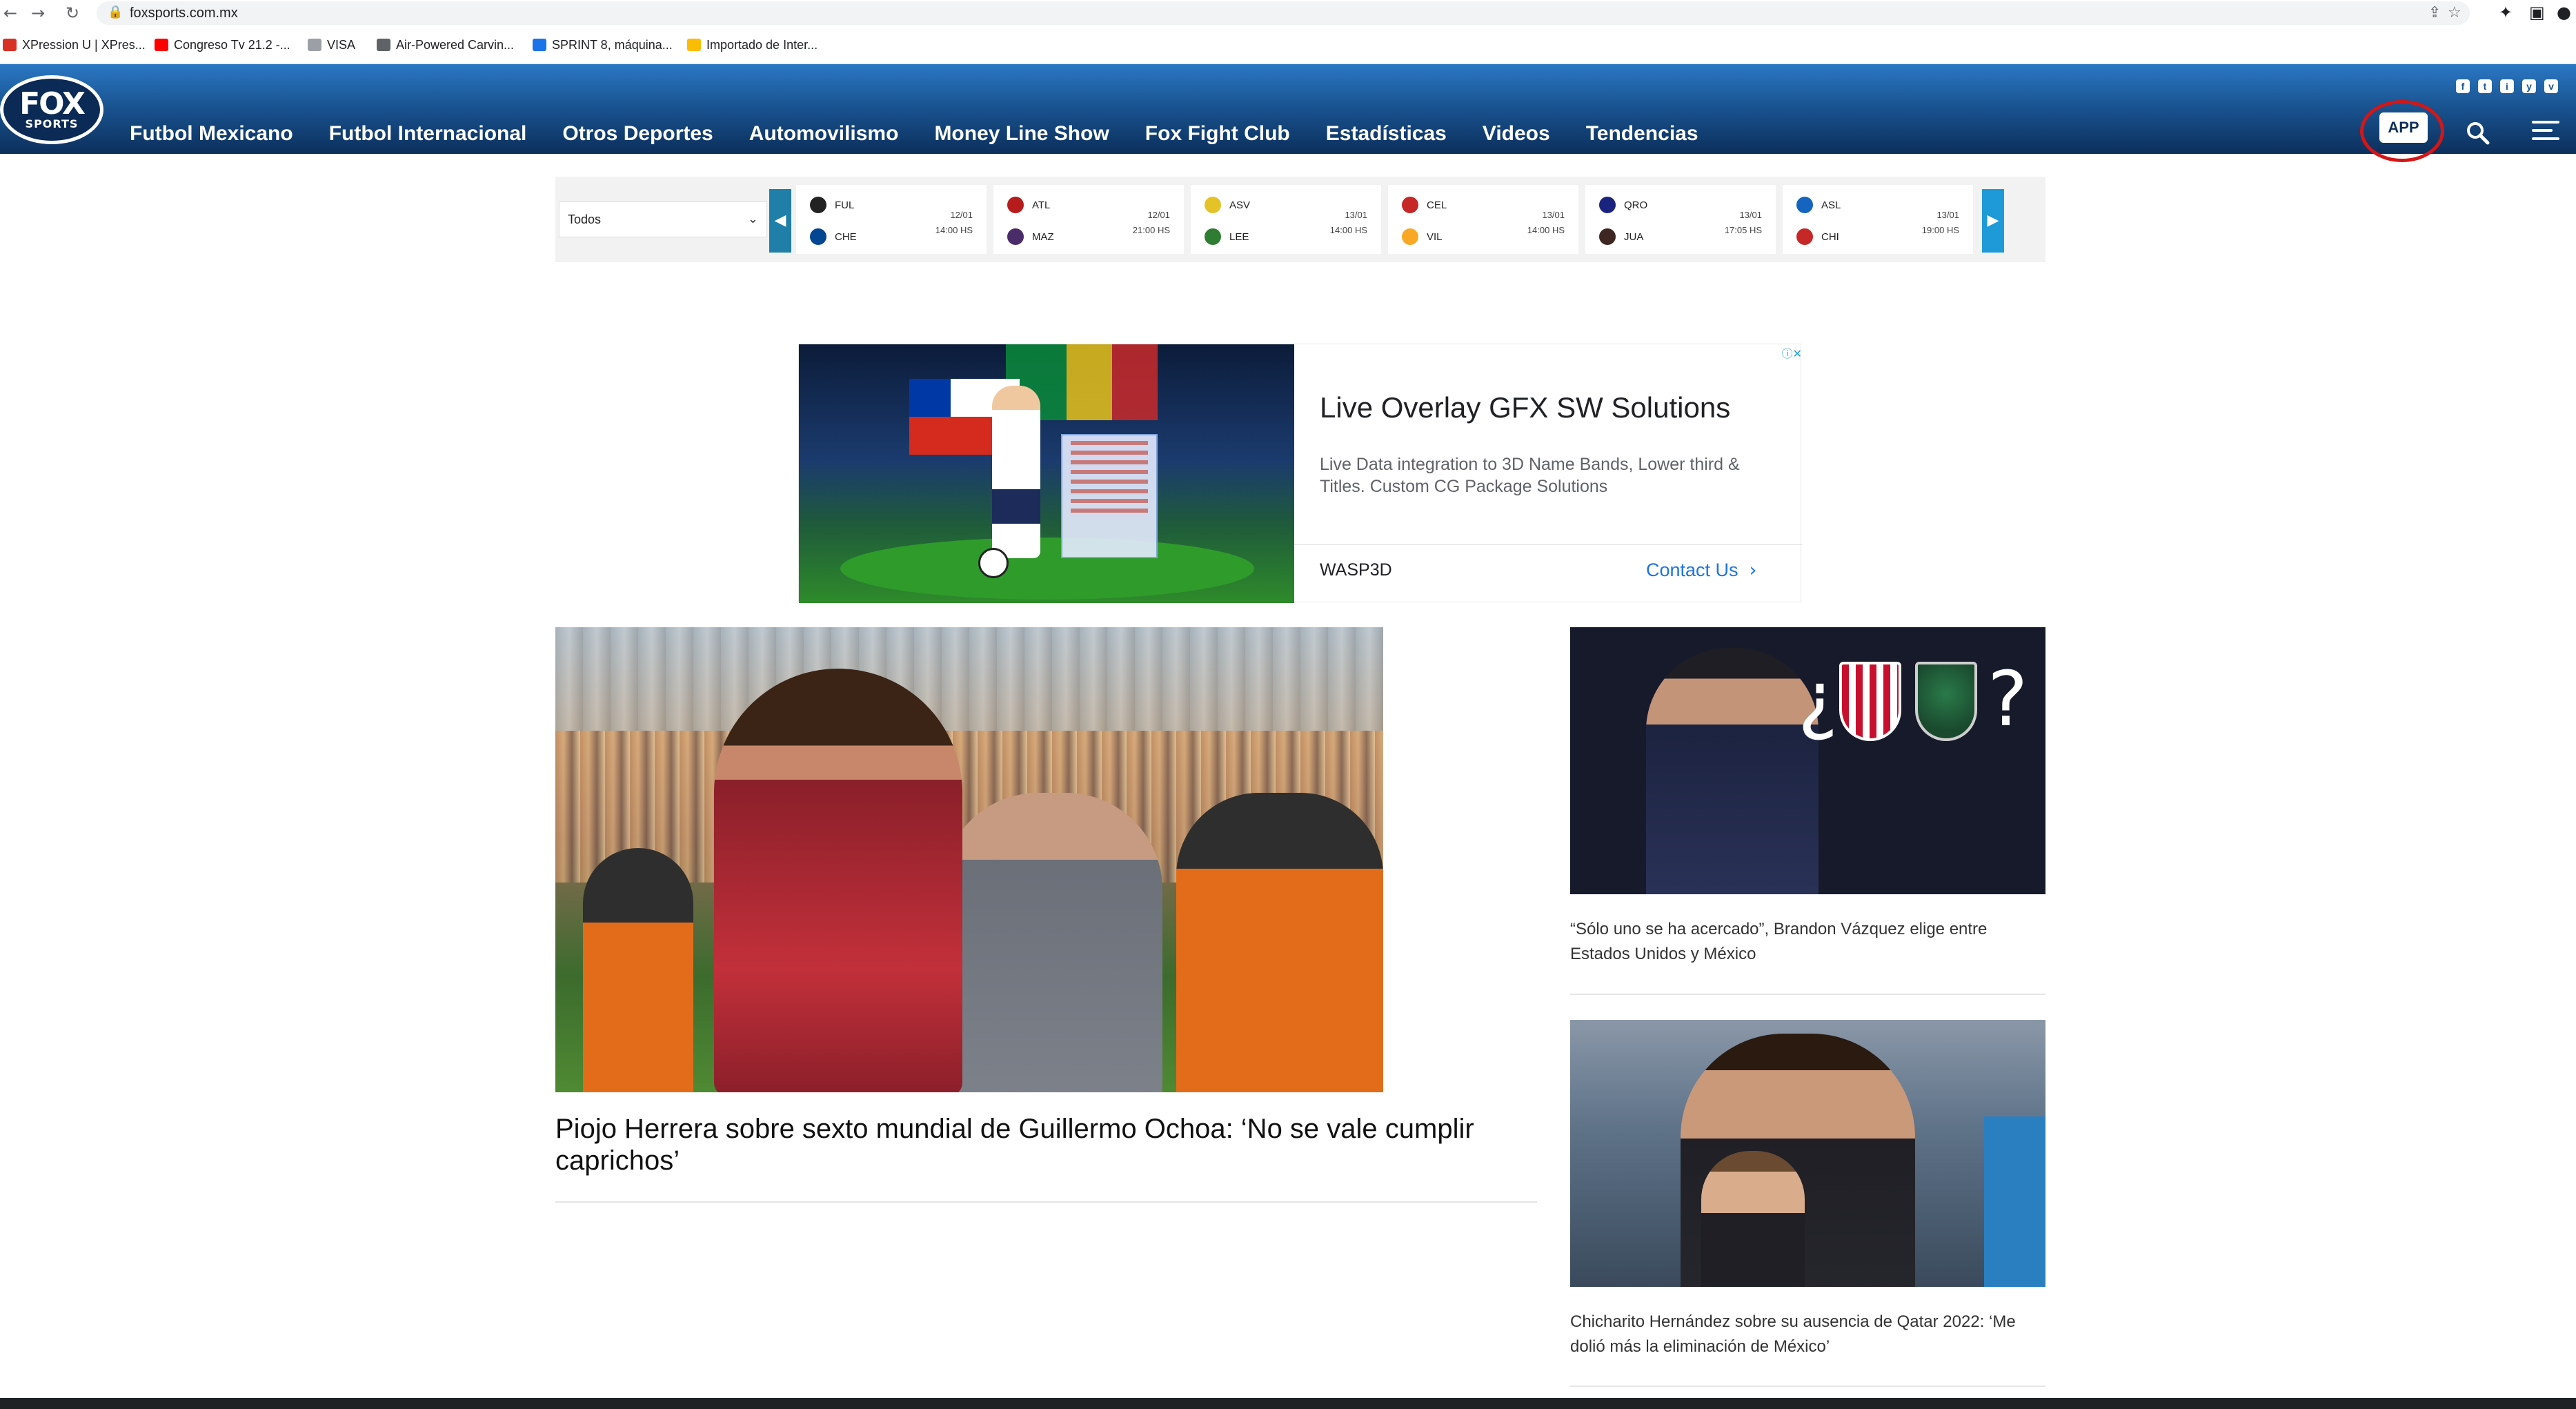 Image resolution: width=2576 pixels, height=1409 pixels. What do you see at coordinates (1830, 236) in the screenshot?
I see `away-team: CHI` at bounding box center [1830, 236].